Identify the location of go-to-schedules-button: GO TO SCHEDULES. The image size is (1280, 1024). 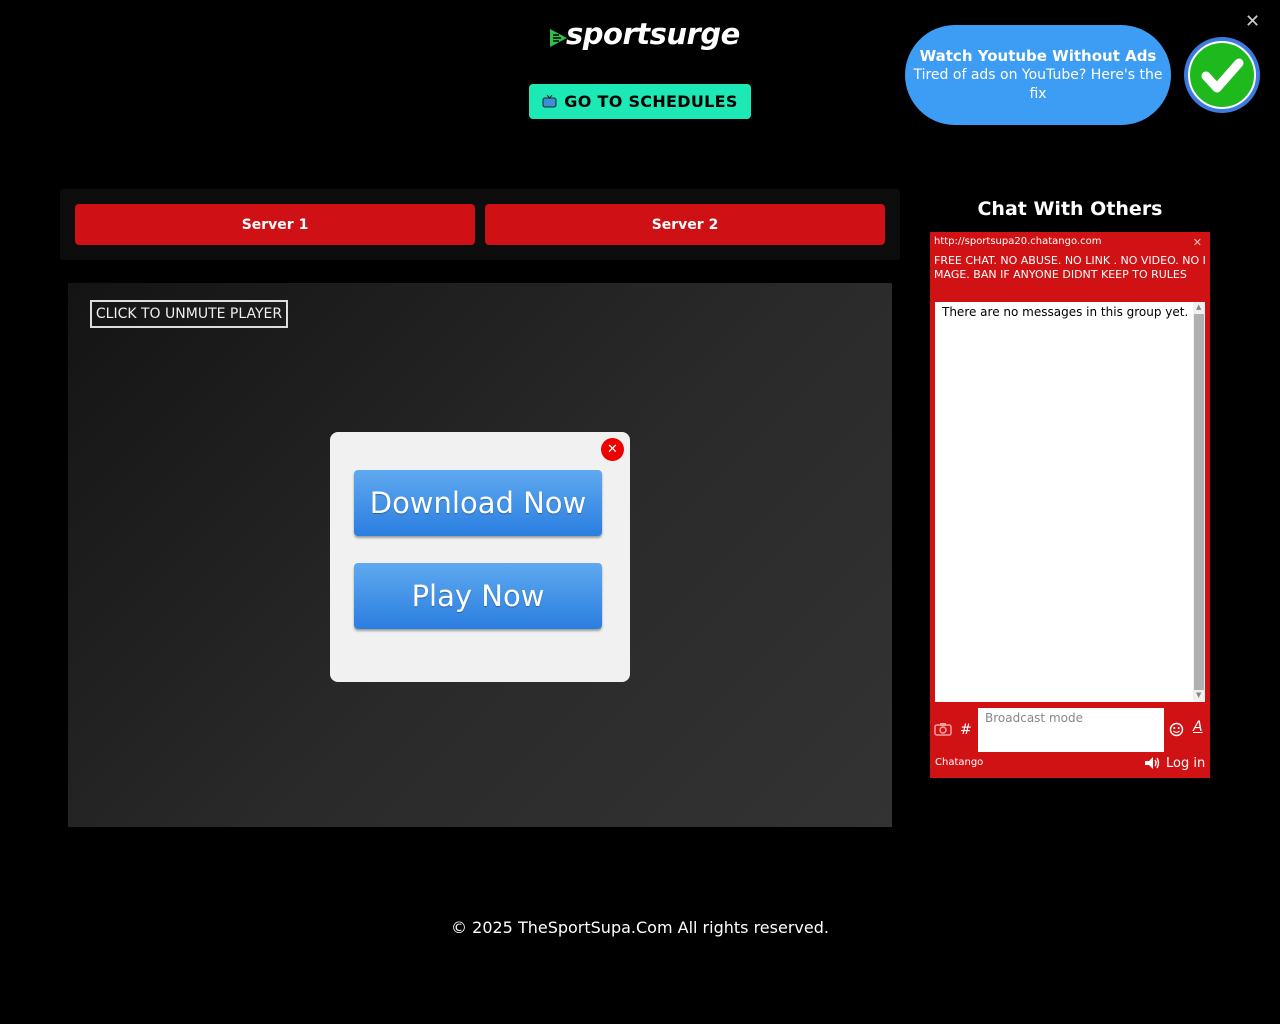
(640, 101).